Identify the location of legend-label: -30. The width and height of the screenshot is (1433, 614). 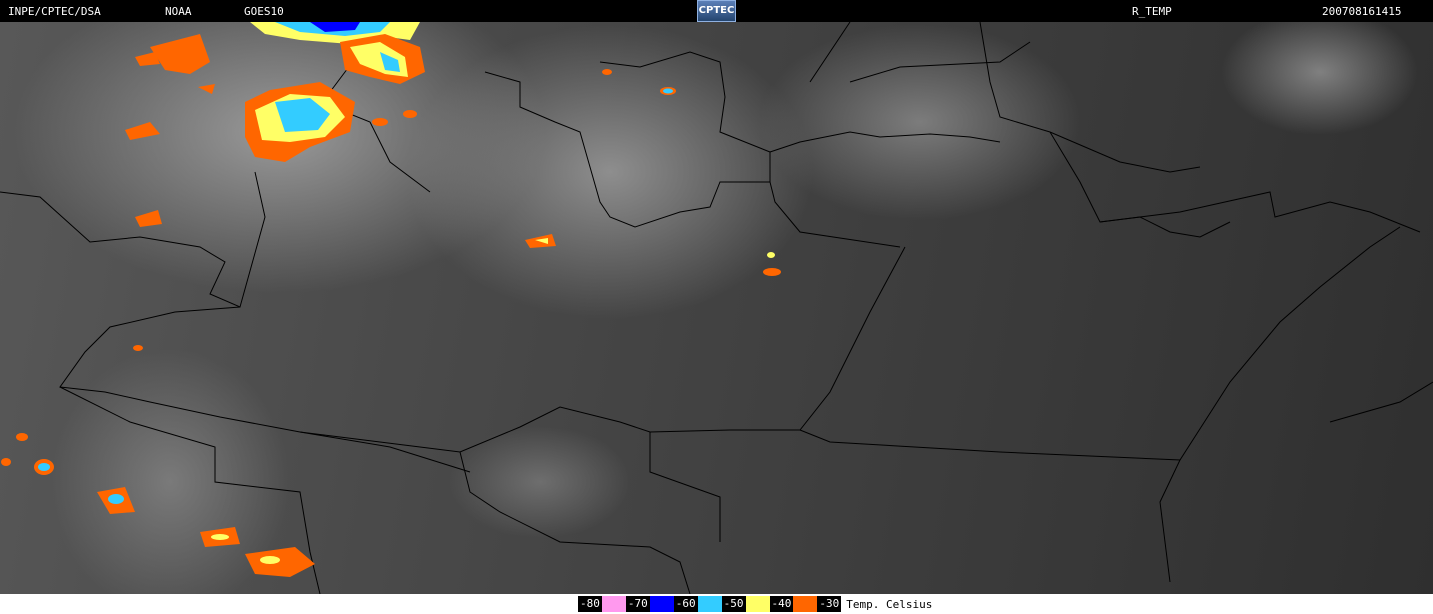
(829, 604).